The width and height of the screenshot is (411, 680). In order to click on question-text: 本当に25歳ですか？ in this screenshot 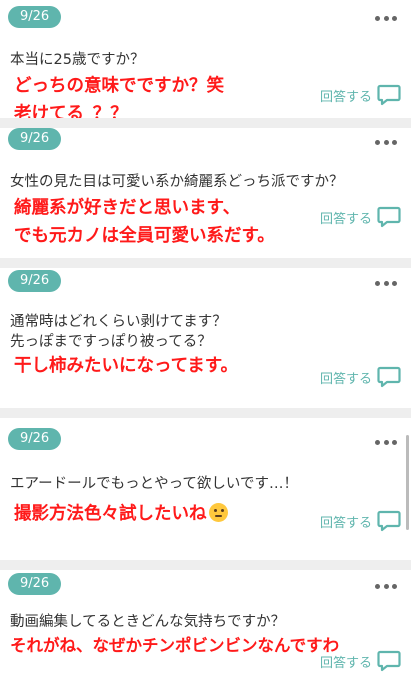, I will do `click(207, 60)`.